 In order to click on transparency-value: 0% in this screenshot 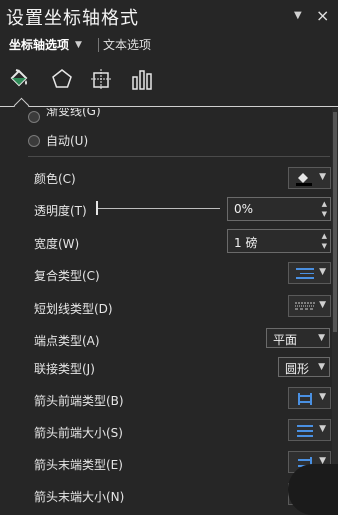, I will do `click(243, 209)`.